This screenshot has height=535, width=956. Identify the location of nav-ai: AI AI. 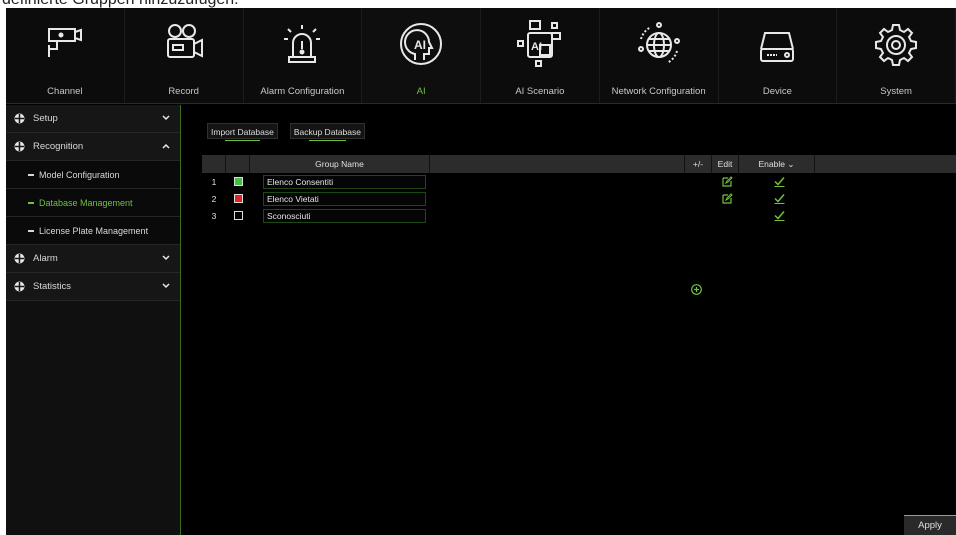
(421, 55).